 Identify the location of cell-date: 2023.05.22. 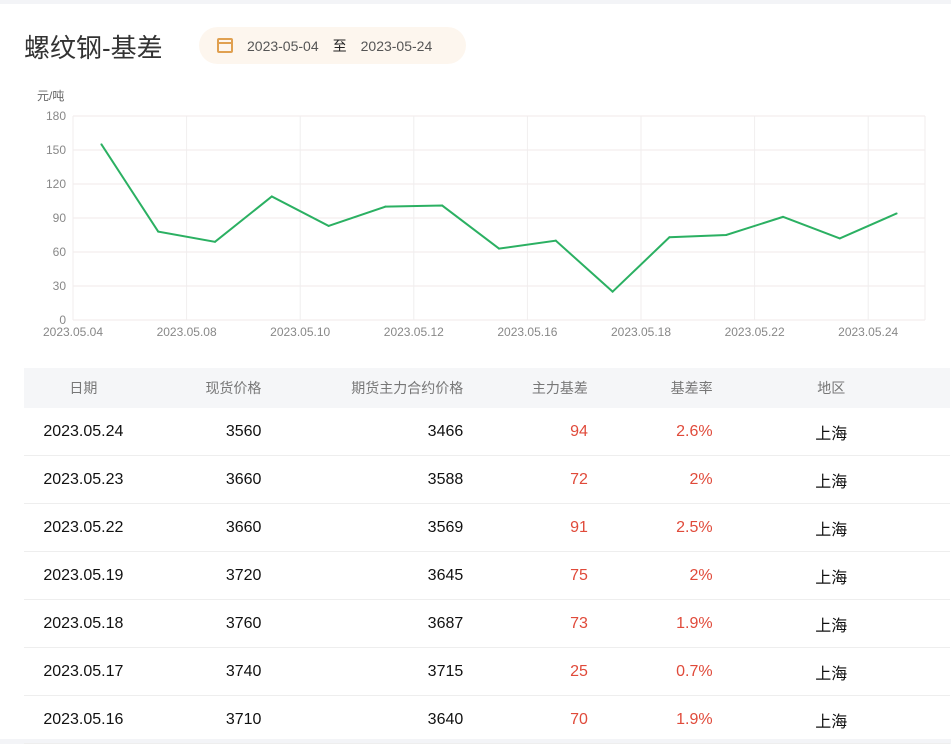
(83, 527).